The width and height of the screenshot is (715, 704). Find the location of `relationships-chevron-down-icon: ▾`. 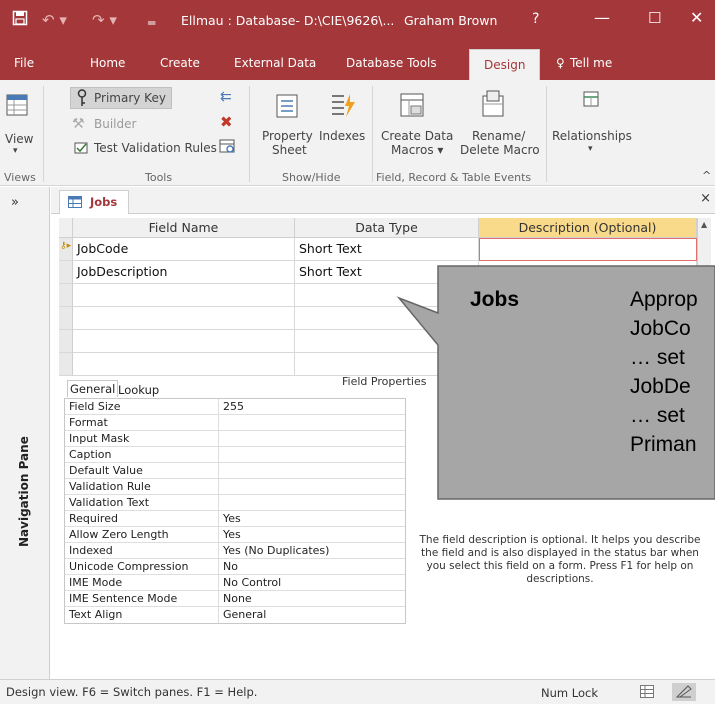

relationships-chevron-down-icon: ▾ is located at coordinates (590, 149).